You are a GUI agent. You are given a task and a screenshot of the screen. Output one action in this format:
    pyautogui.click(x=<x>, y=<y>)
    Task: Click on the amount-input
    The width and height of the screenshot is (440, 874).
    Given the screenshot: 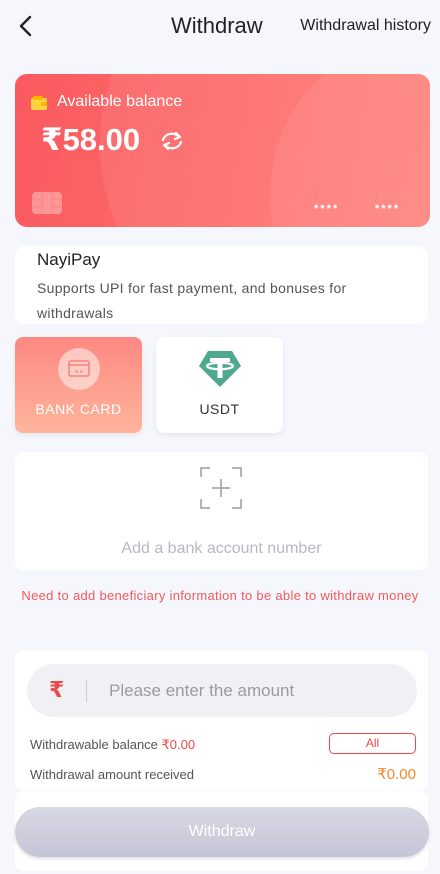 What is the action you would take?
    pyautogui.click(x=254, y=690)
    